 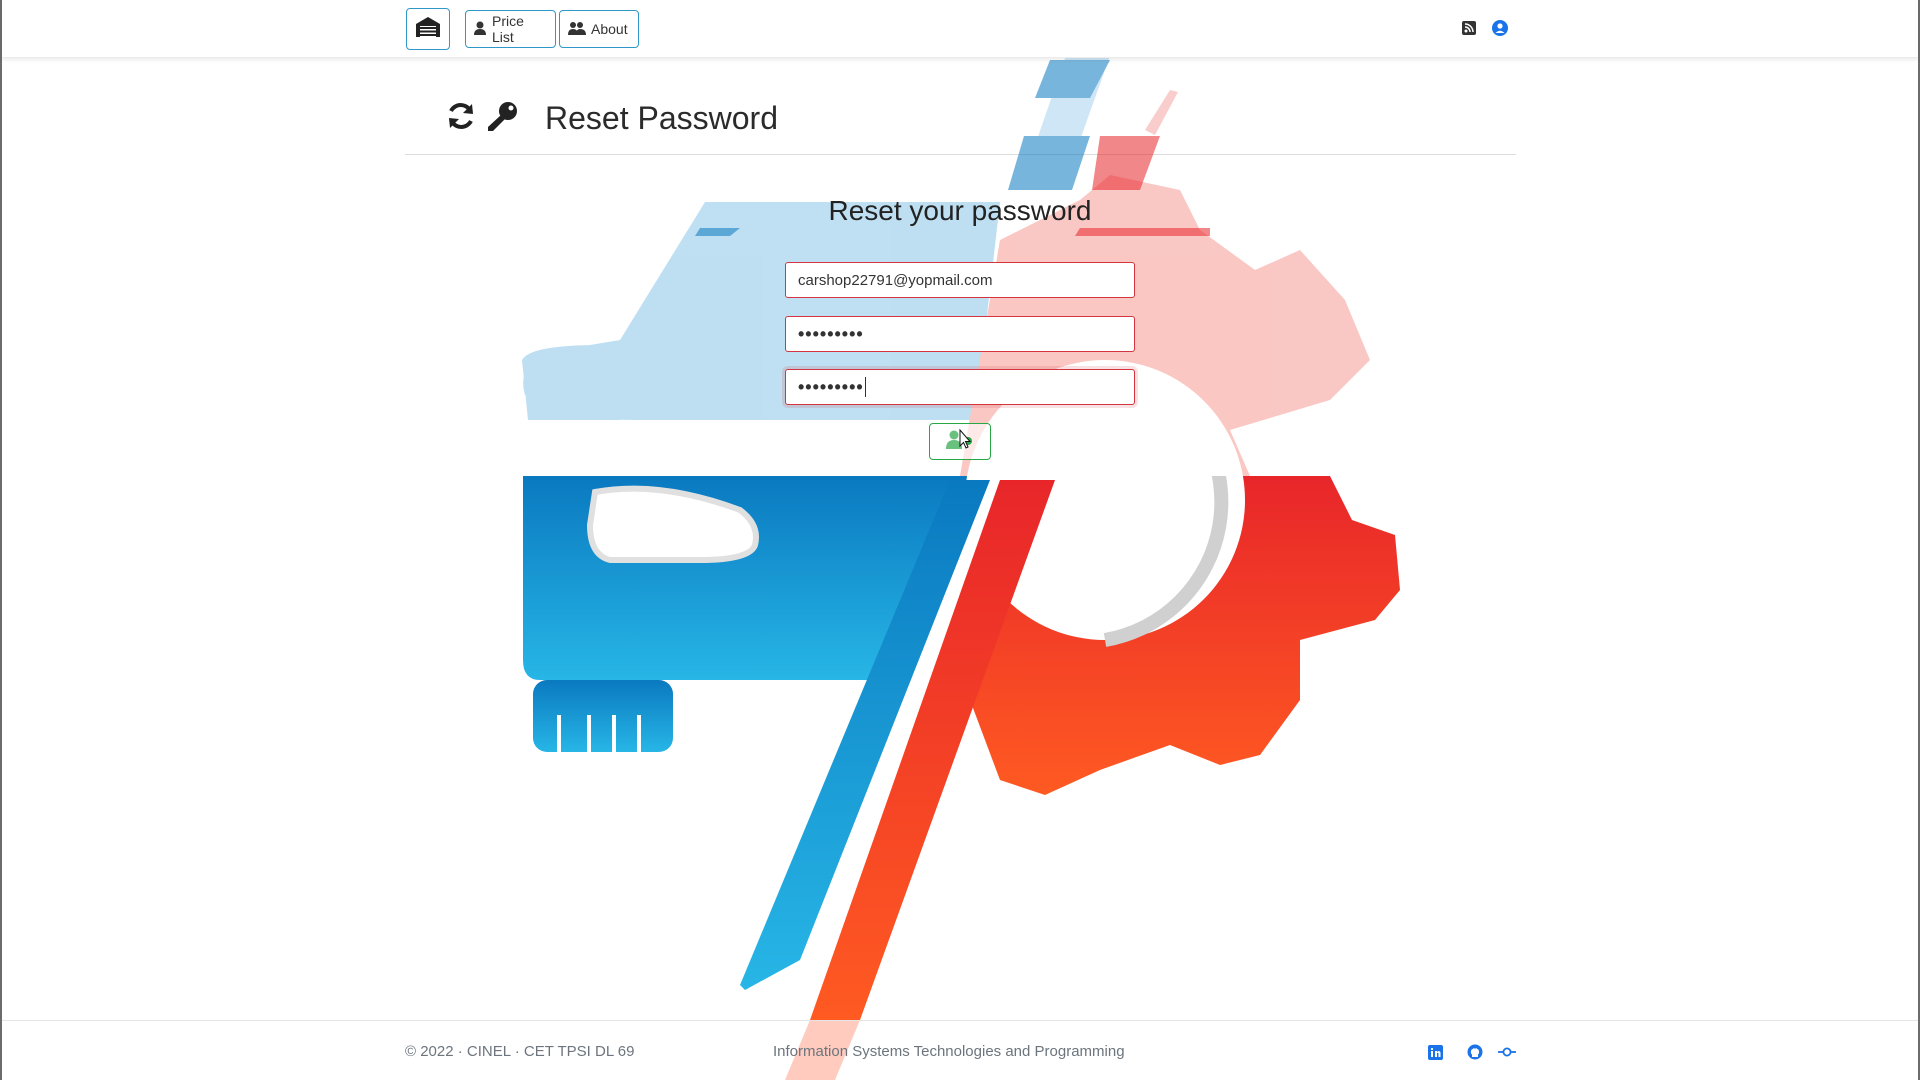 I want to click on copyright-text: © 2022 · CINEL · CET TPSI DL 69, so click(x=520, y=1051).